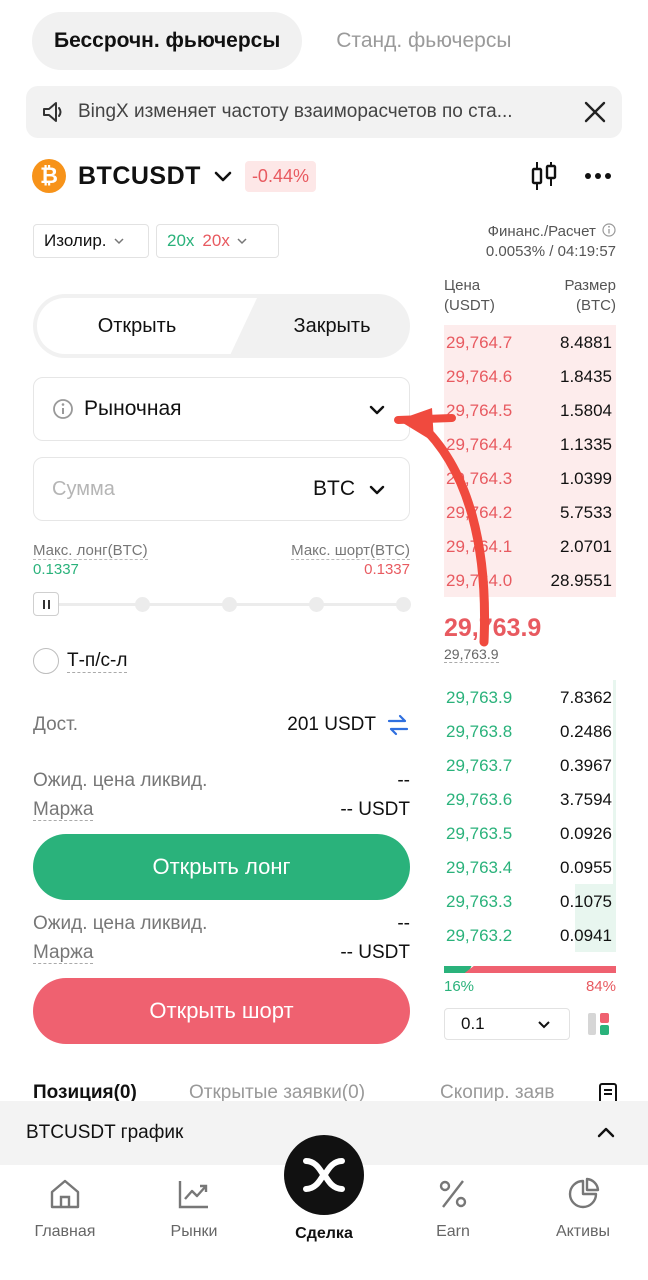  Describe the element at coordinates (462, 285) in the screenshot. I see `price-header: Цена` at that location.